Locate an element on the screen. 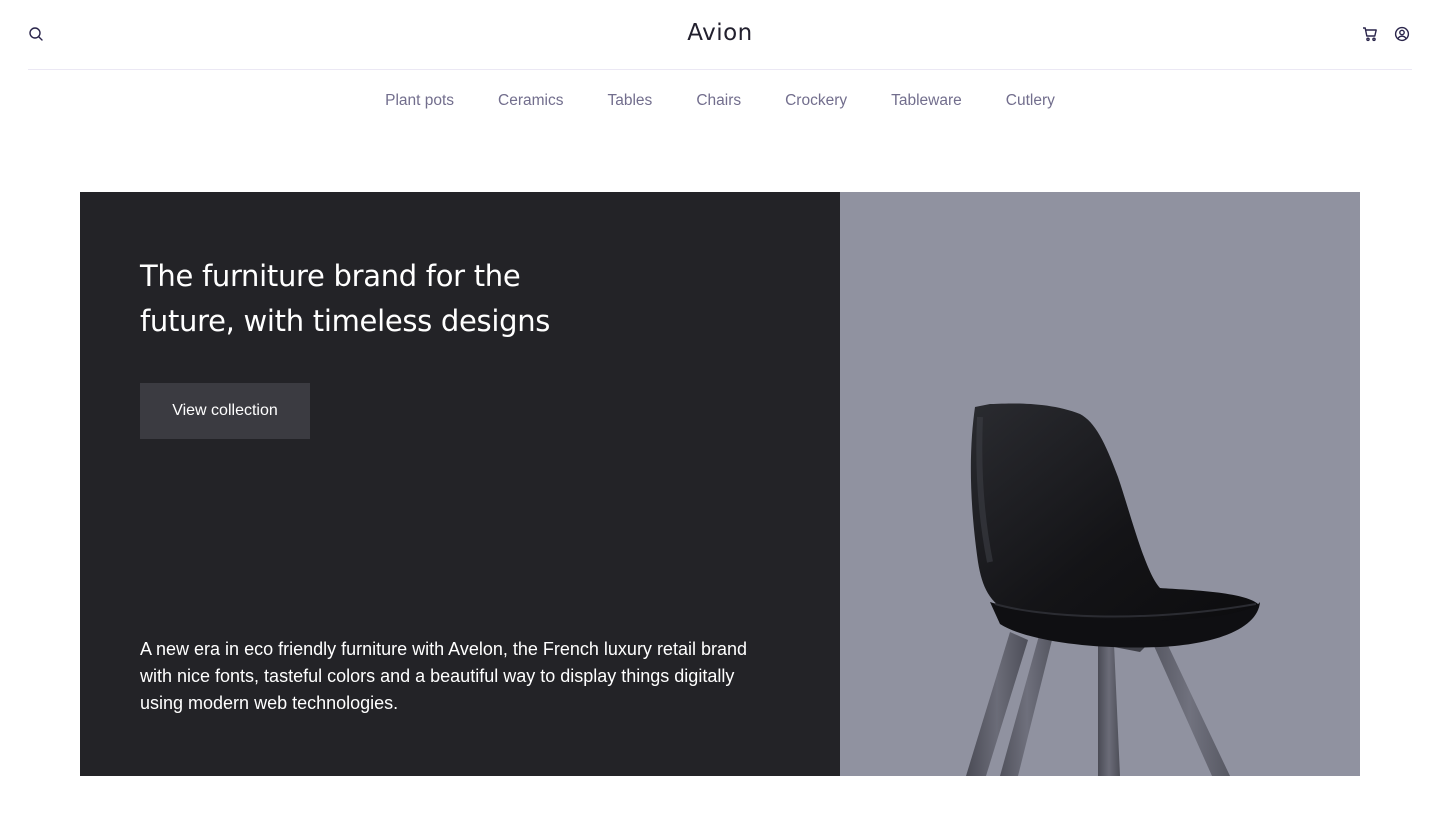 Image resolution: width=1440 pixels, height=836 pixels. search-button is located at coordinates (36, 34).